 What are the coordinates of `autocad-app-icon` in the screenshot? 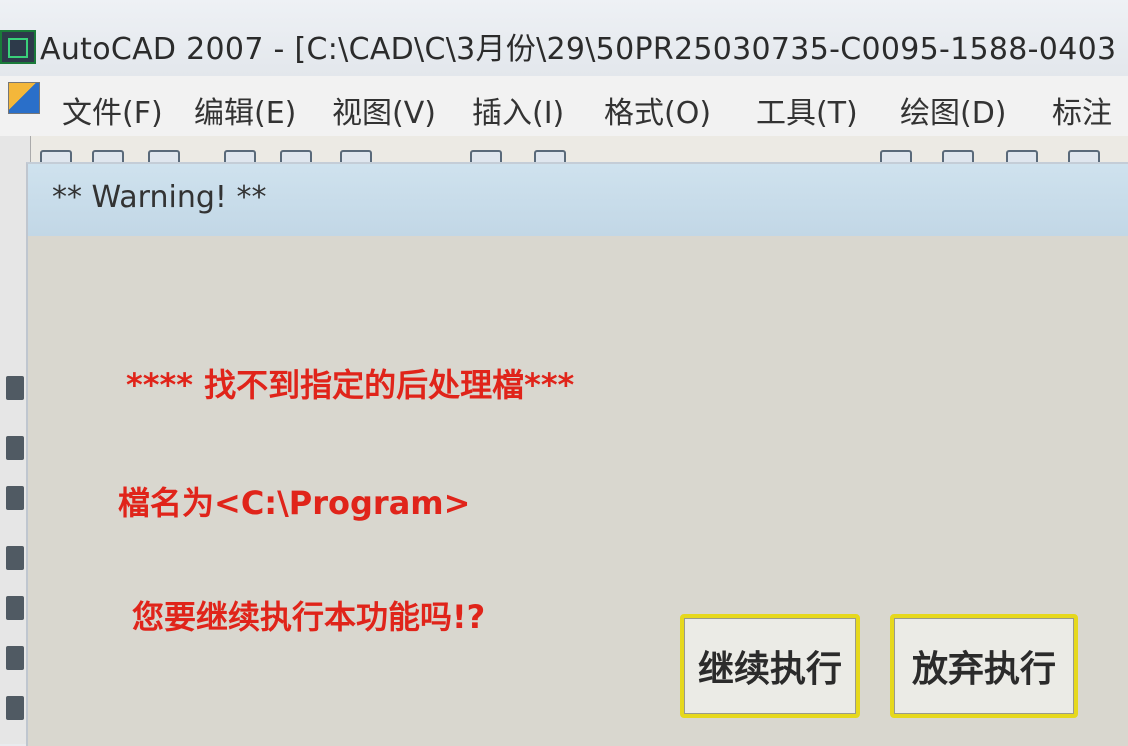 It's located at (18, 47).